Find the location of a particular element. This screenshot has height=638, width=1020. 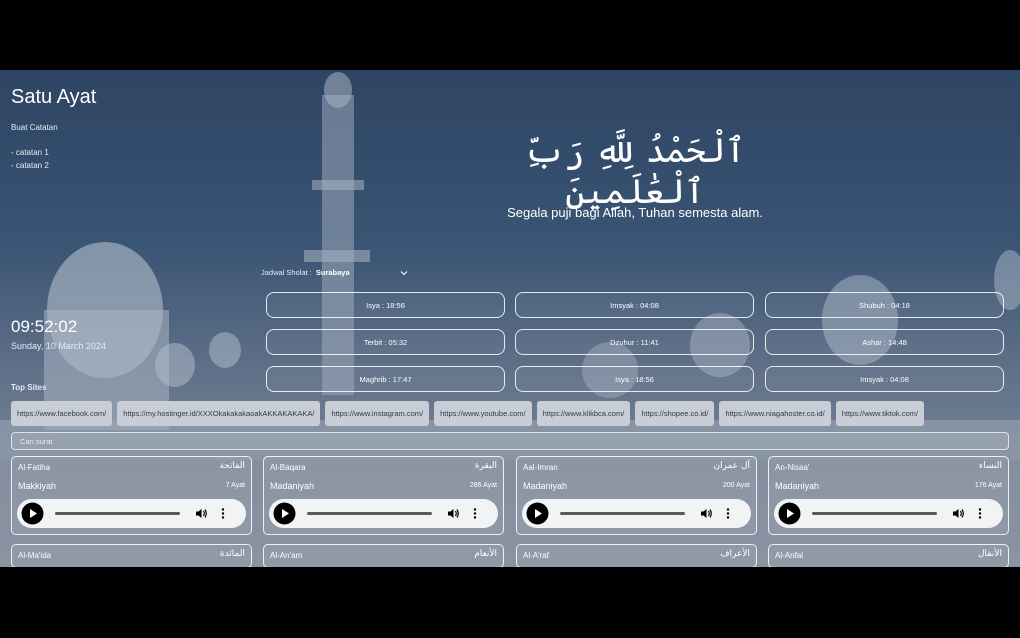

prayer-time-cell: Ashar : 14:48 is located at coordinates (884, 342).